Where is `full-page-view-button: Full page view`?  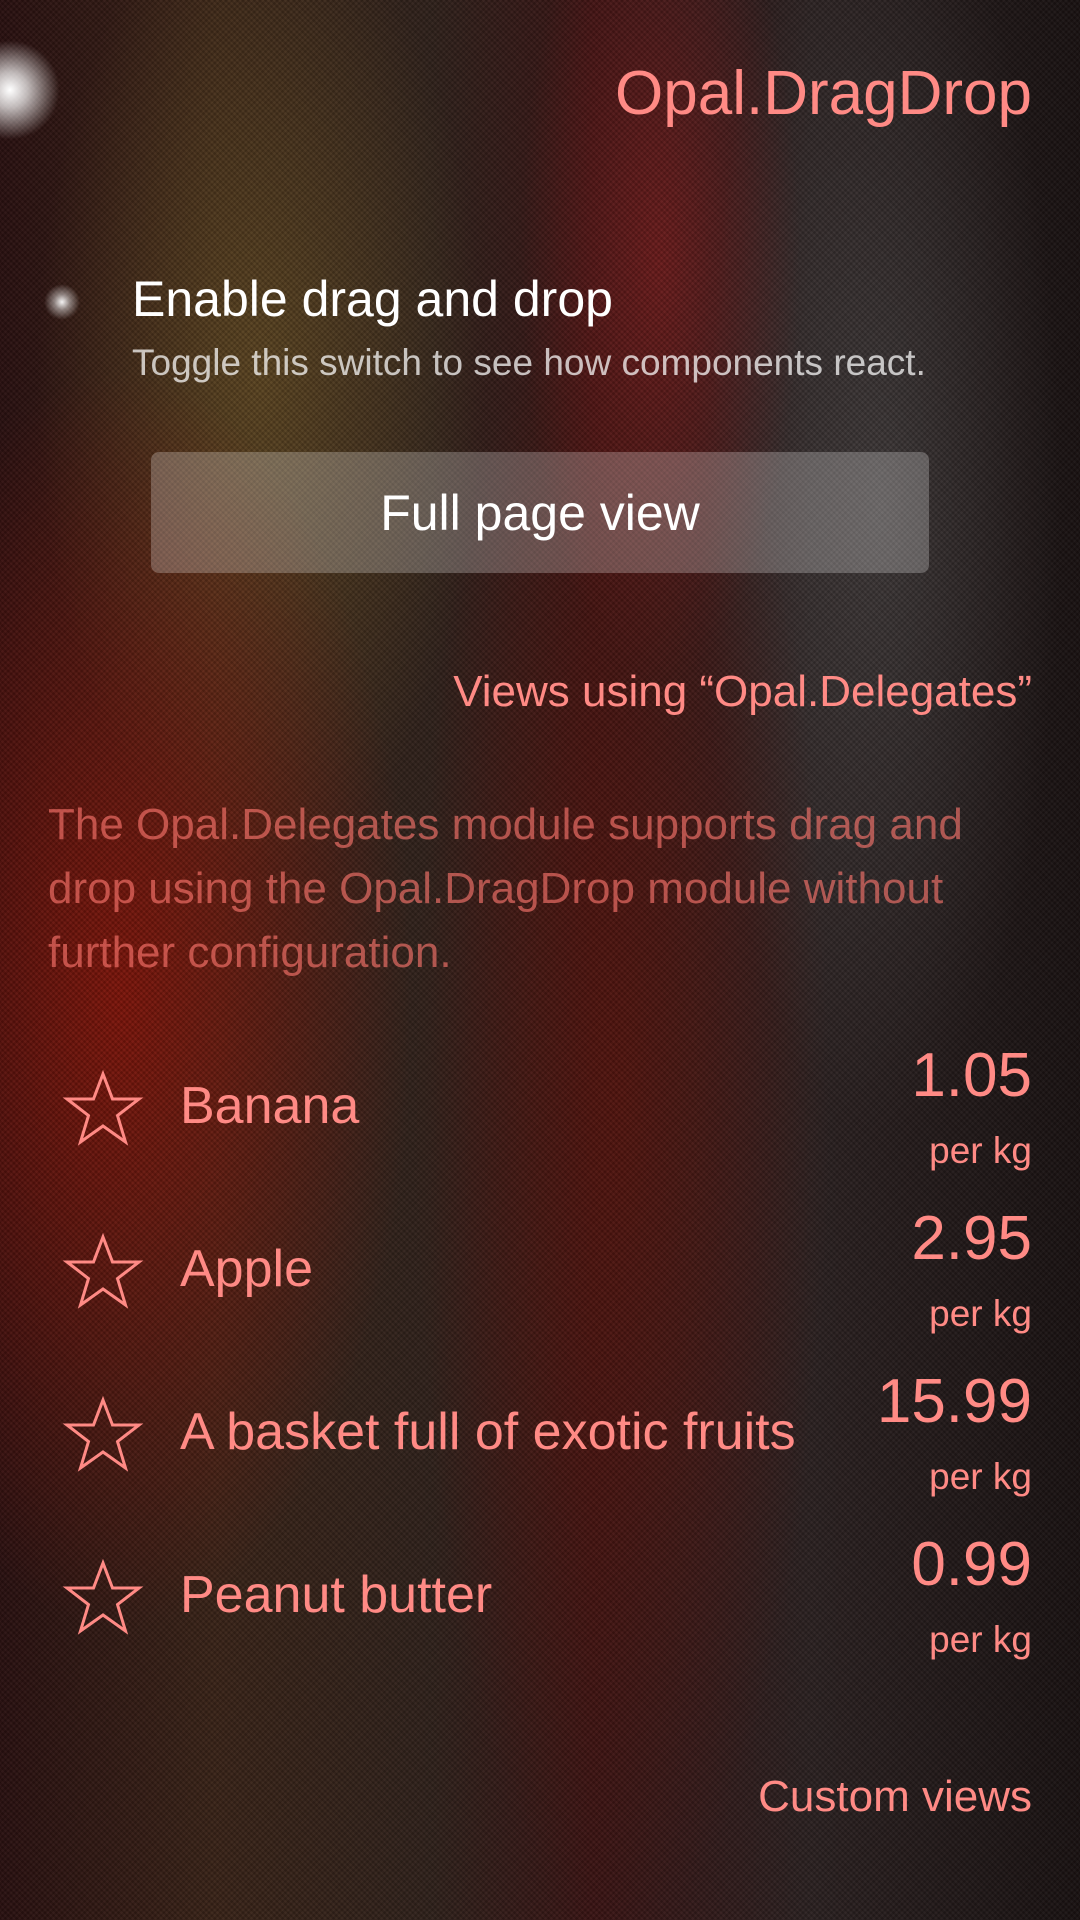 full-page-view-button: Full page view is located at coordinates (540, 512).